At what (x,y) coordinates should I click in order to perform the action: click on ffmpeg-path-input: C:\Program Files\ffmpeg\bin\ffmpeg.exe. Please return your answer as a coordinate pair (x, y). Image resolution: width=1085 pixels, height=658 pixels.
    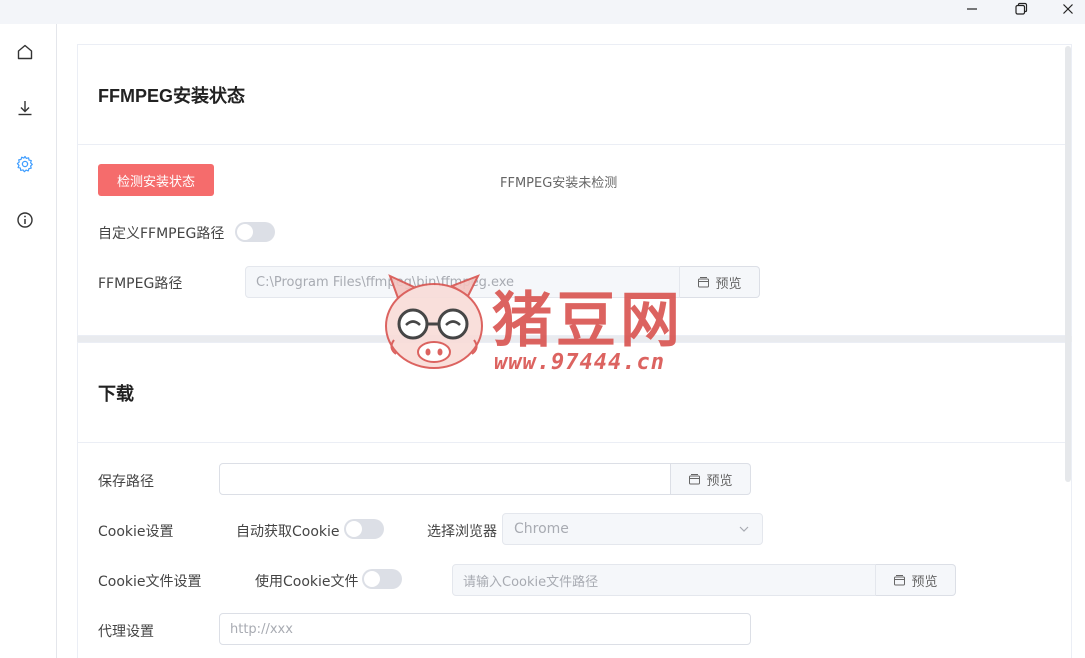
    Looking at the image, I should click on (462, 282).